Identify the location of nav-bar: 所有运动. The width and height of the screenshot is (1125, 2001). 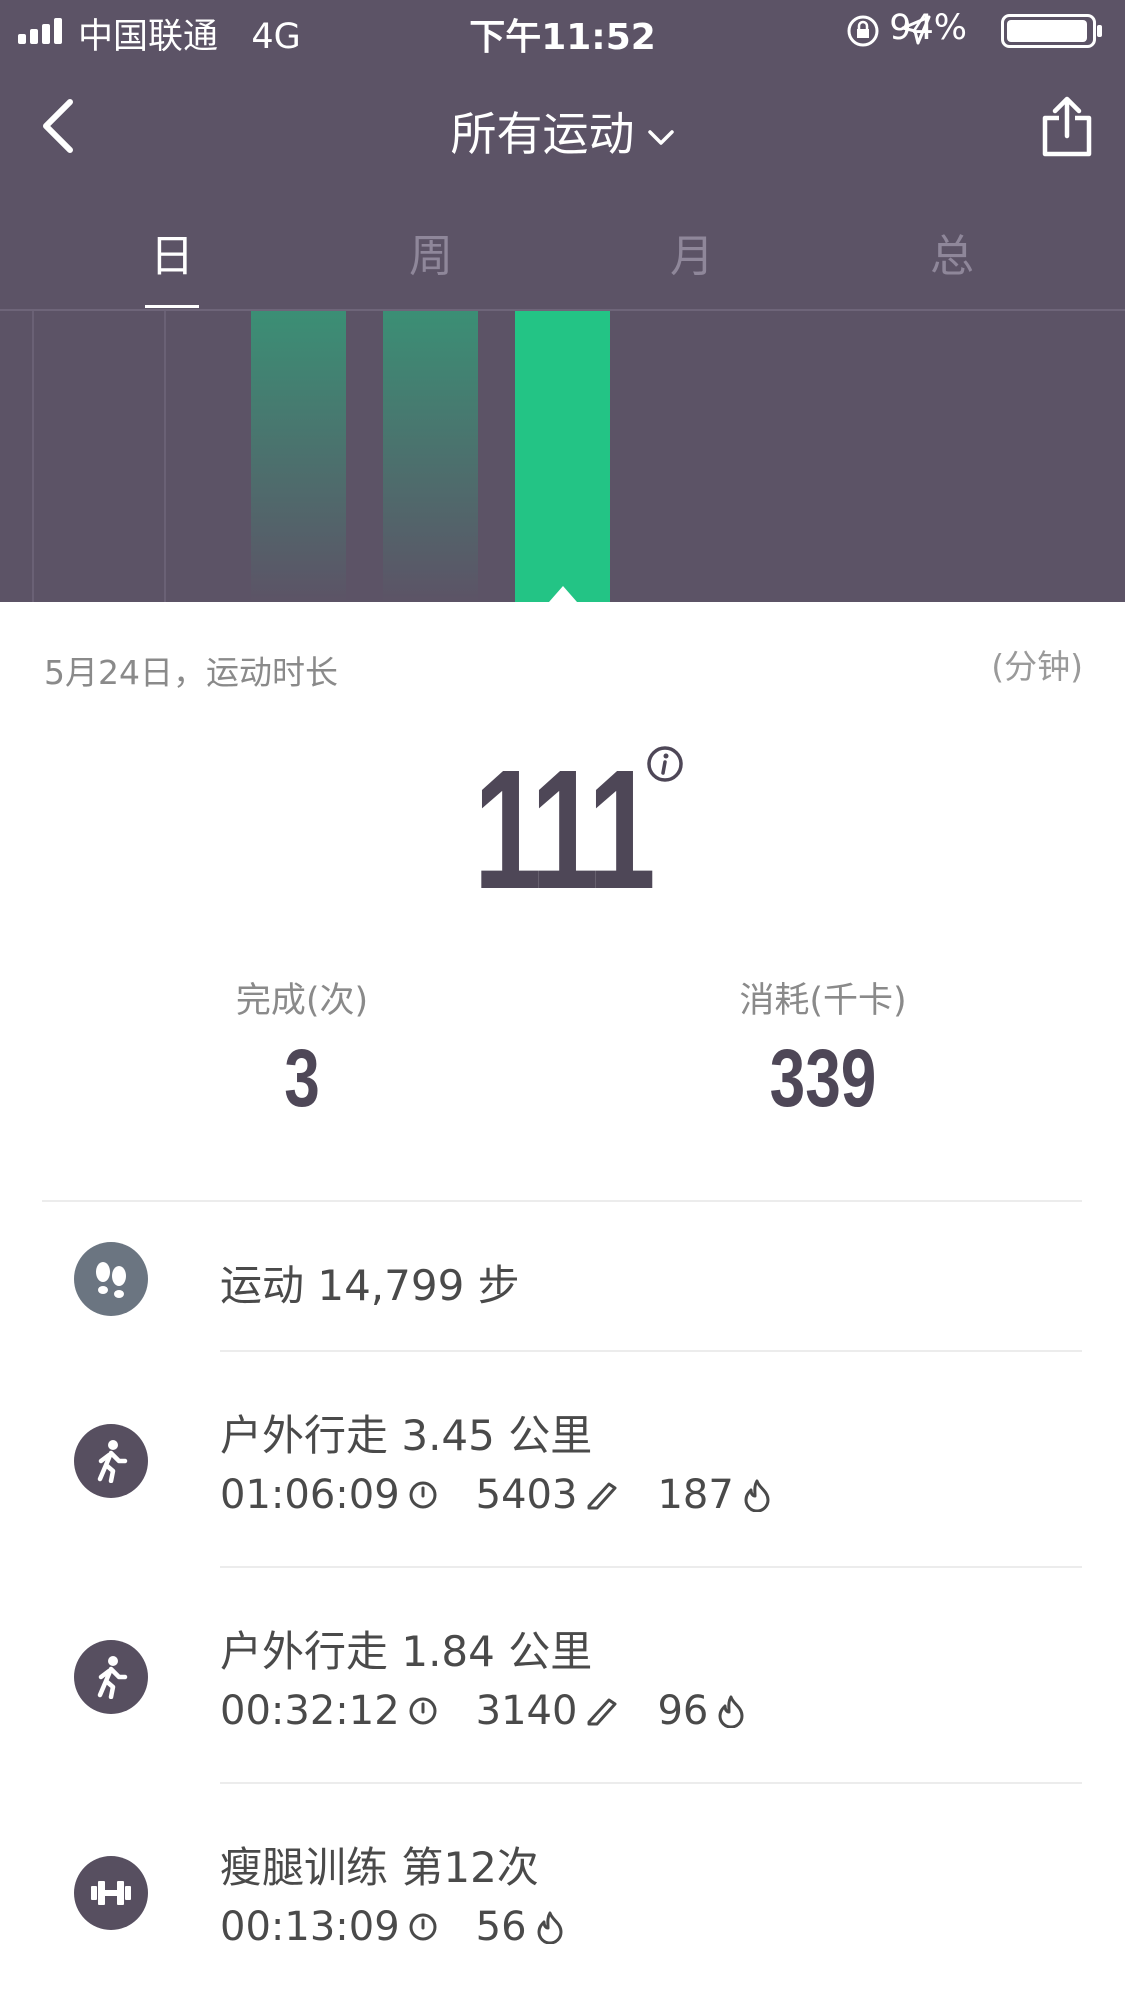
(562, 125).